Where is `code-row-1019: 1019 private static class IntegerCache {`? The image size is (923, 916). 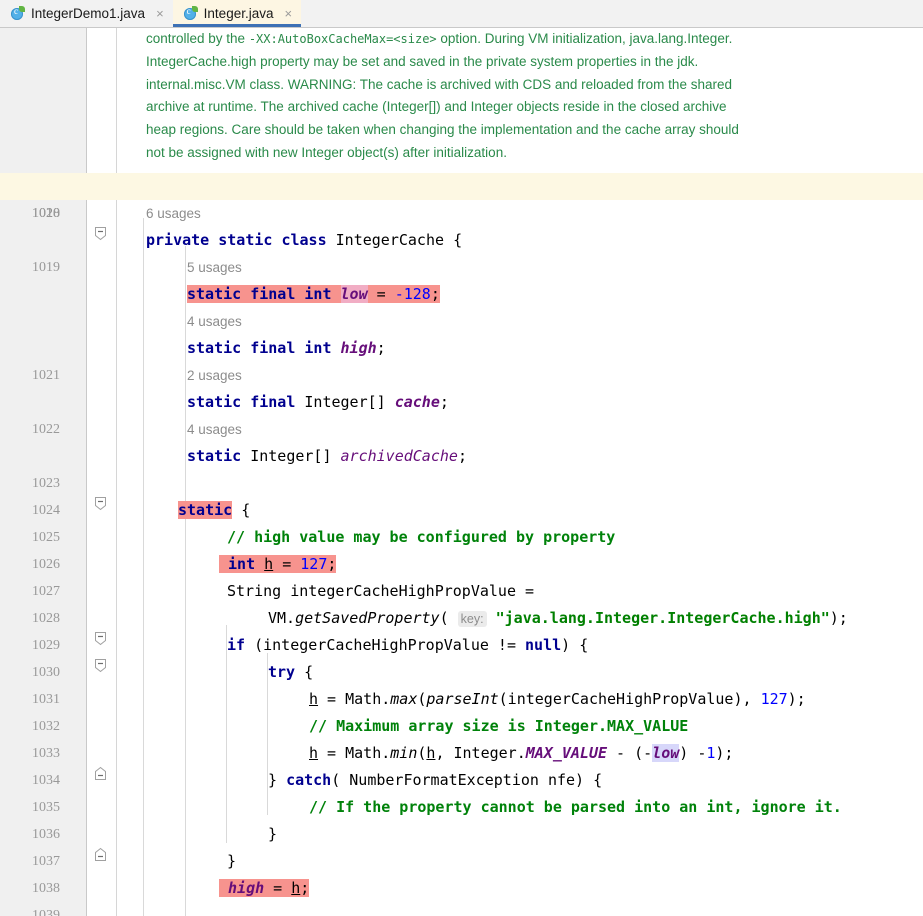 code-row-1019: 1019 private static class IntegerCache { is located at coordinates (461, 251).